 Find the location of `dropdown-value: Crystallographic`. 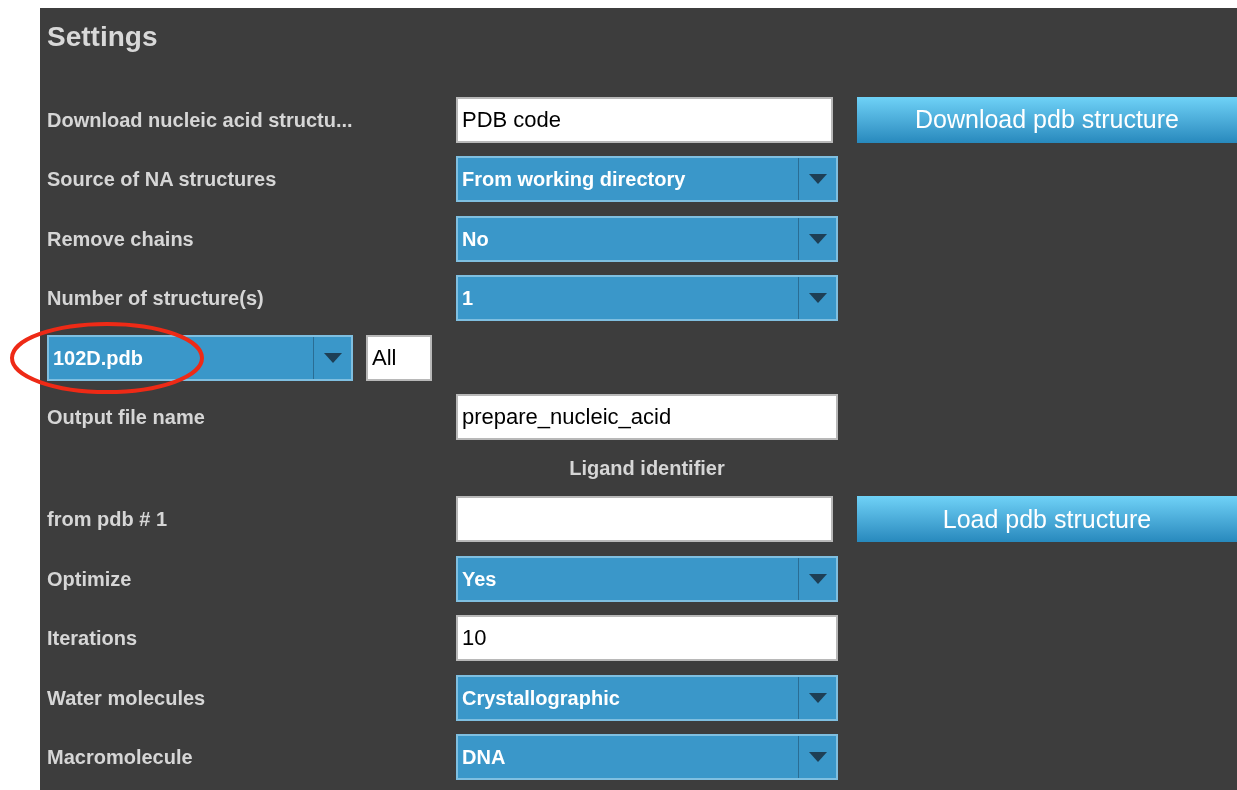

dropdown-value: Crystallographic is located at coordinates (541, 698).